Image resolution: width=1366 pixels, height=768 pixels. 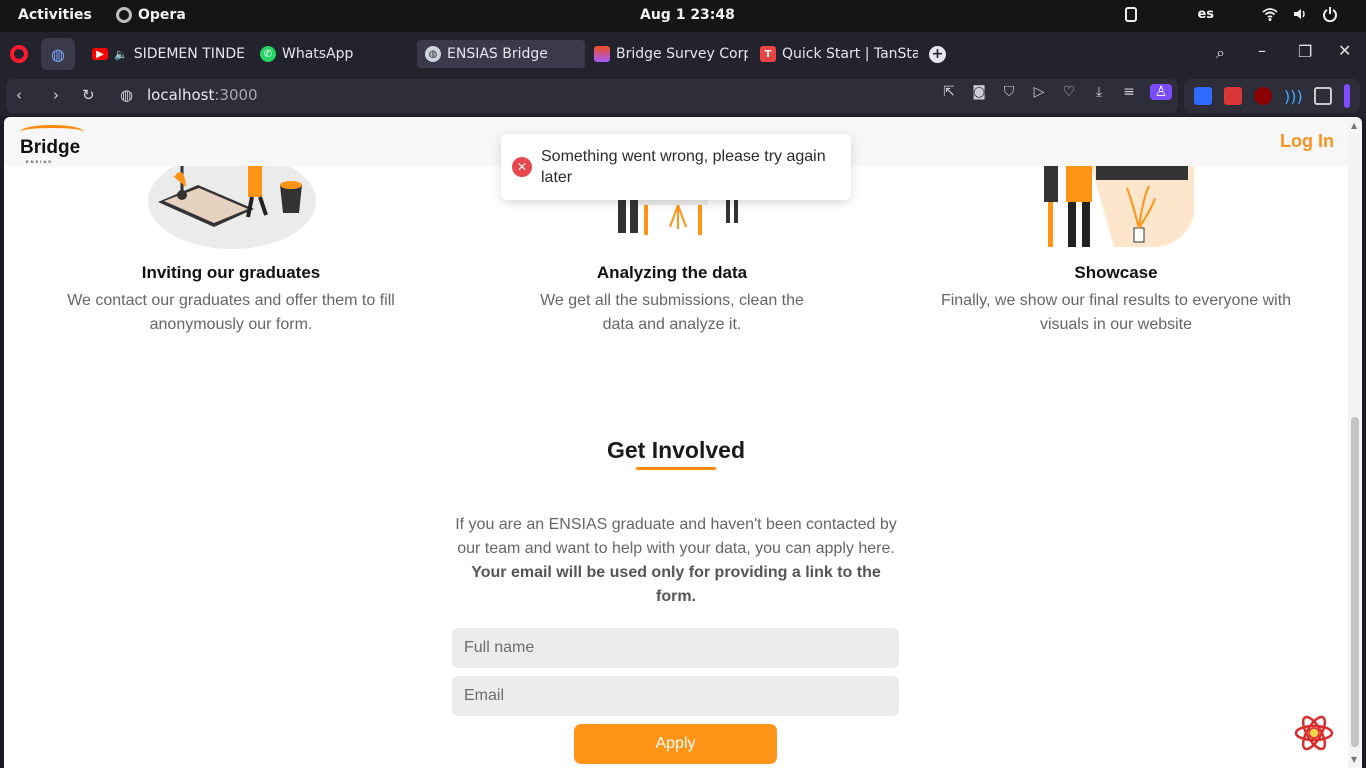 What do you see at coordinates (1344, 50) in the screenshot?
I see `close-window-icon: ✕` at bounding box center [1344, 50].